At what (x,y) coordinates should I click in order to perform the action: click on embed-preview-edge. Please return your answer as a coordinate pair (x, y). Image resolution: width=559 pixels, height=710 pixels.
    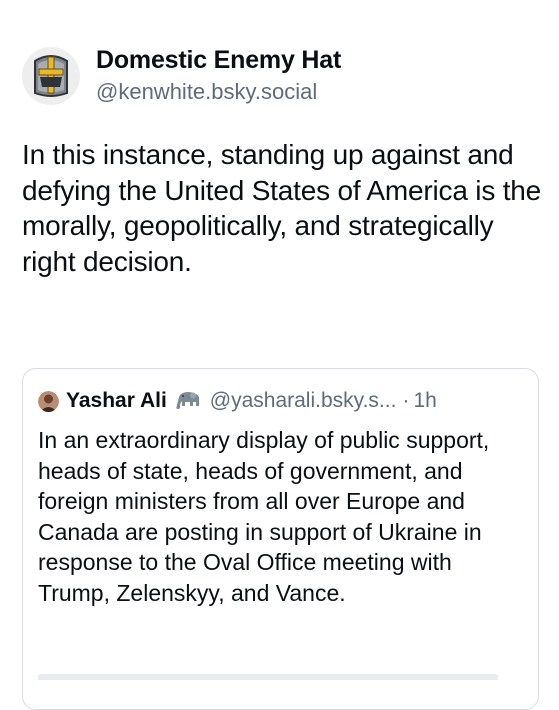
    Looking at the image, I should click on (268, 677).